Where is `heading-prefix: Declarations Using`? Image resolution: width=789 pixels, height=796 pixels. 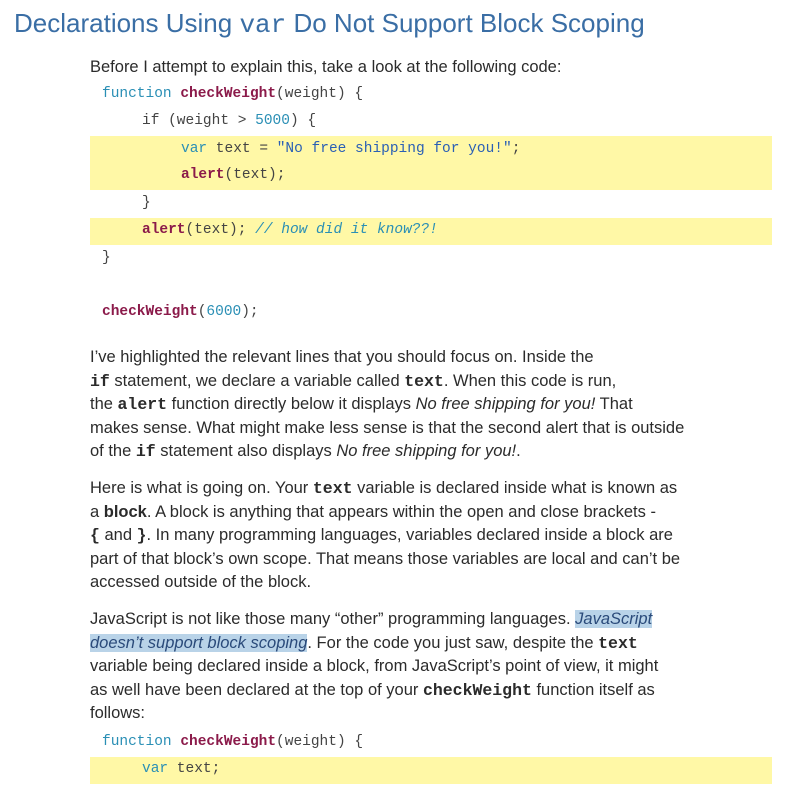 heading-prefix: Declarations Using is located at coordinates (127, 23).